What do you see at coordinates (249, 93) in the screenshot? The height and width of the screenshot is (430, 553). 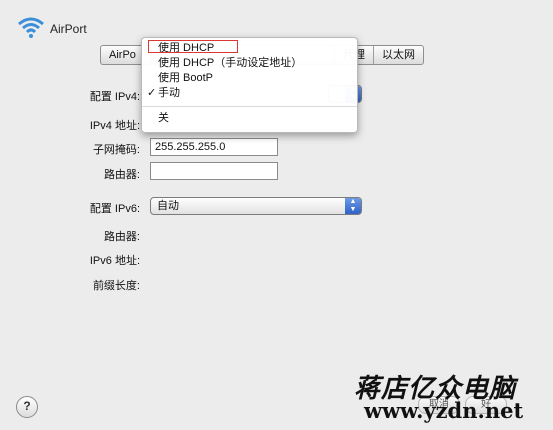 I see `menu-item-manual: ✓ 手动` at bounding box center [249, 93].